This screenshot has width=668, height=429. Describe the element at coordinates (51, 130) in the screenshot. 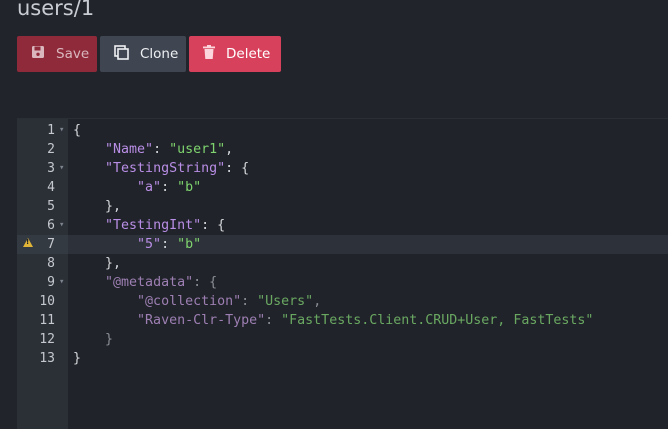

I see `line-number: 1` at that location.